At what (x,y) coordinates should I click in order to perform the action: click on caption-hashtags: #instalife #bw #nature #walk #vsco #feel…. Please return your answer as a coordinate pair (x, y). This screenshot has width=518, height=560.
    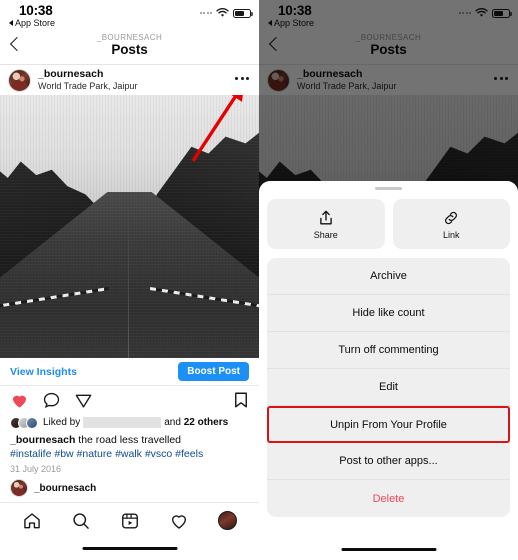
    Looking at the image, I should click on (129, 454).